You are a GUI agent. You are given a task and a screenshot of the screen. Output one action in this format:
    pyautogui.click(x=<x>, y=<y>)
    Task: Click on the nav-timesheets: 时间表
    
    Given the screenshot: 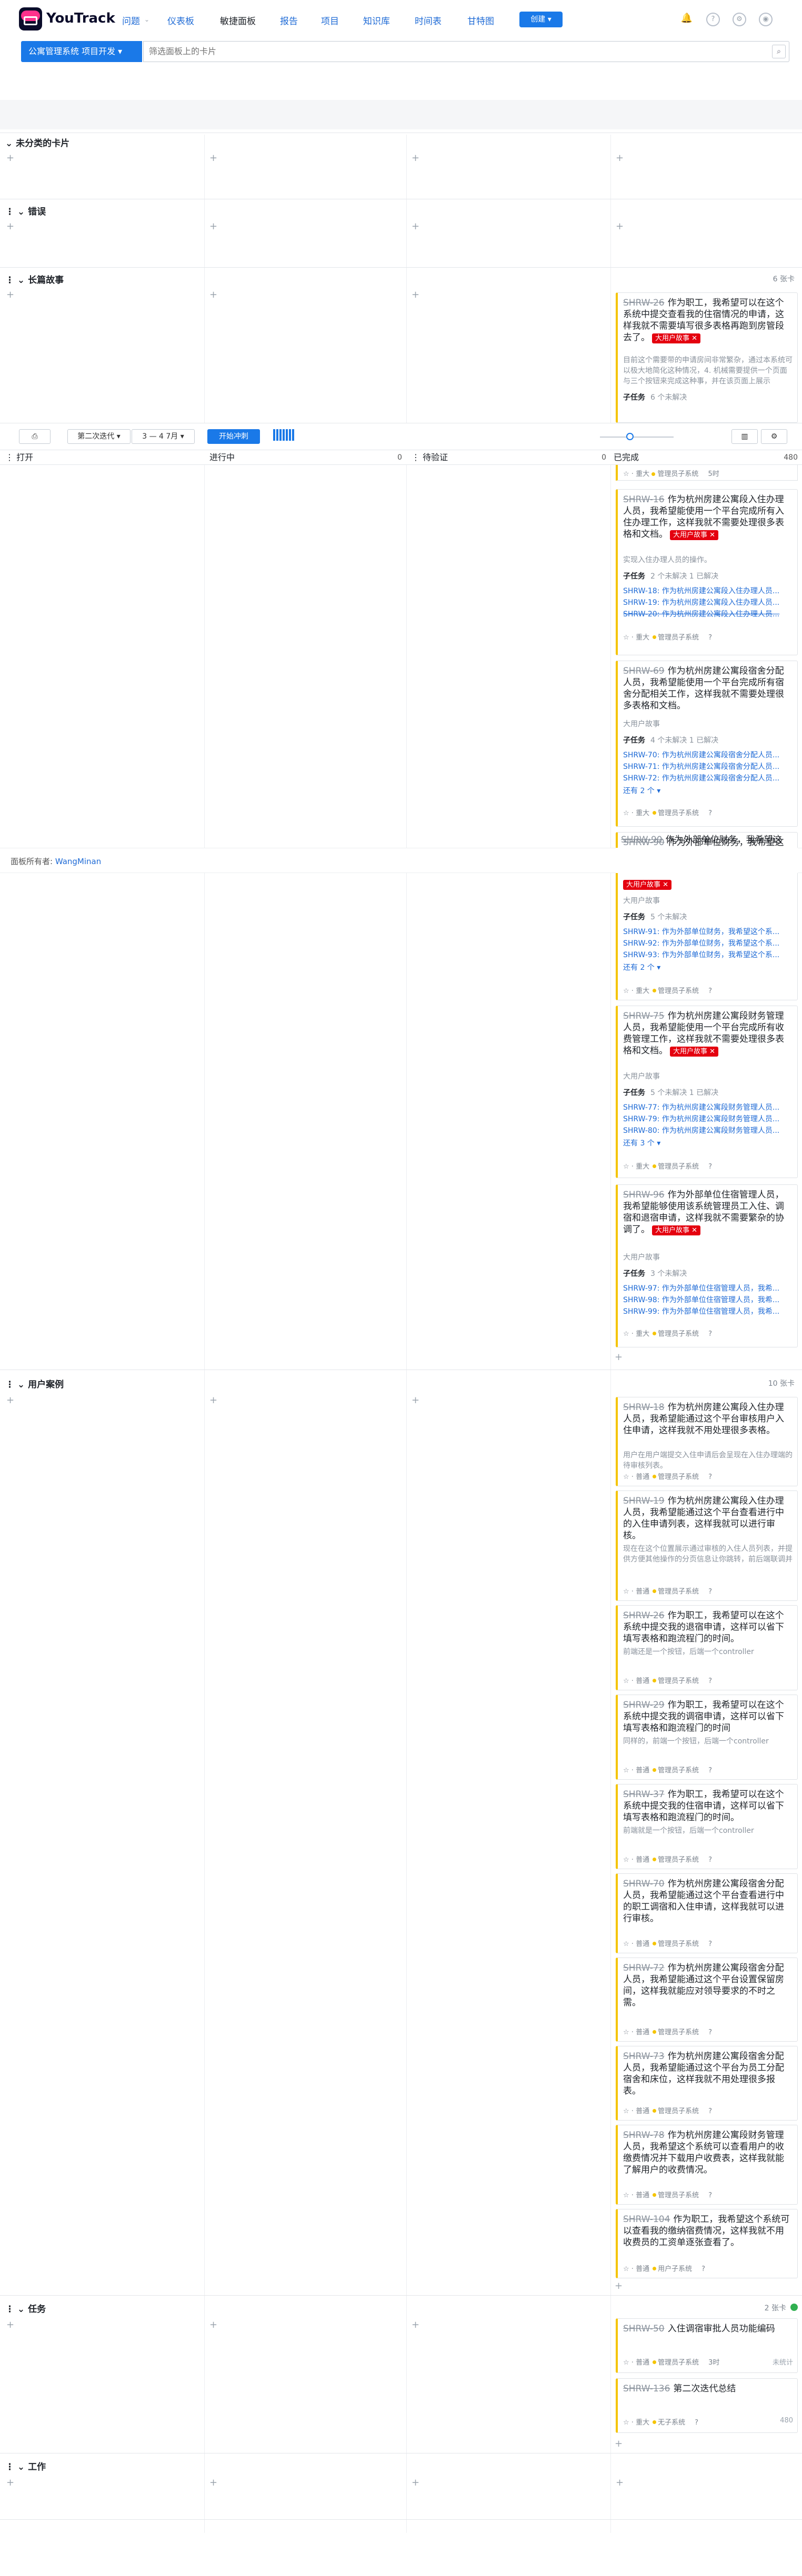 What is the action you would take?
    pyautogui.click(x=428, y=20)
    